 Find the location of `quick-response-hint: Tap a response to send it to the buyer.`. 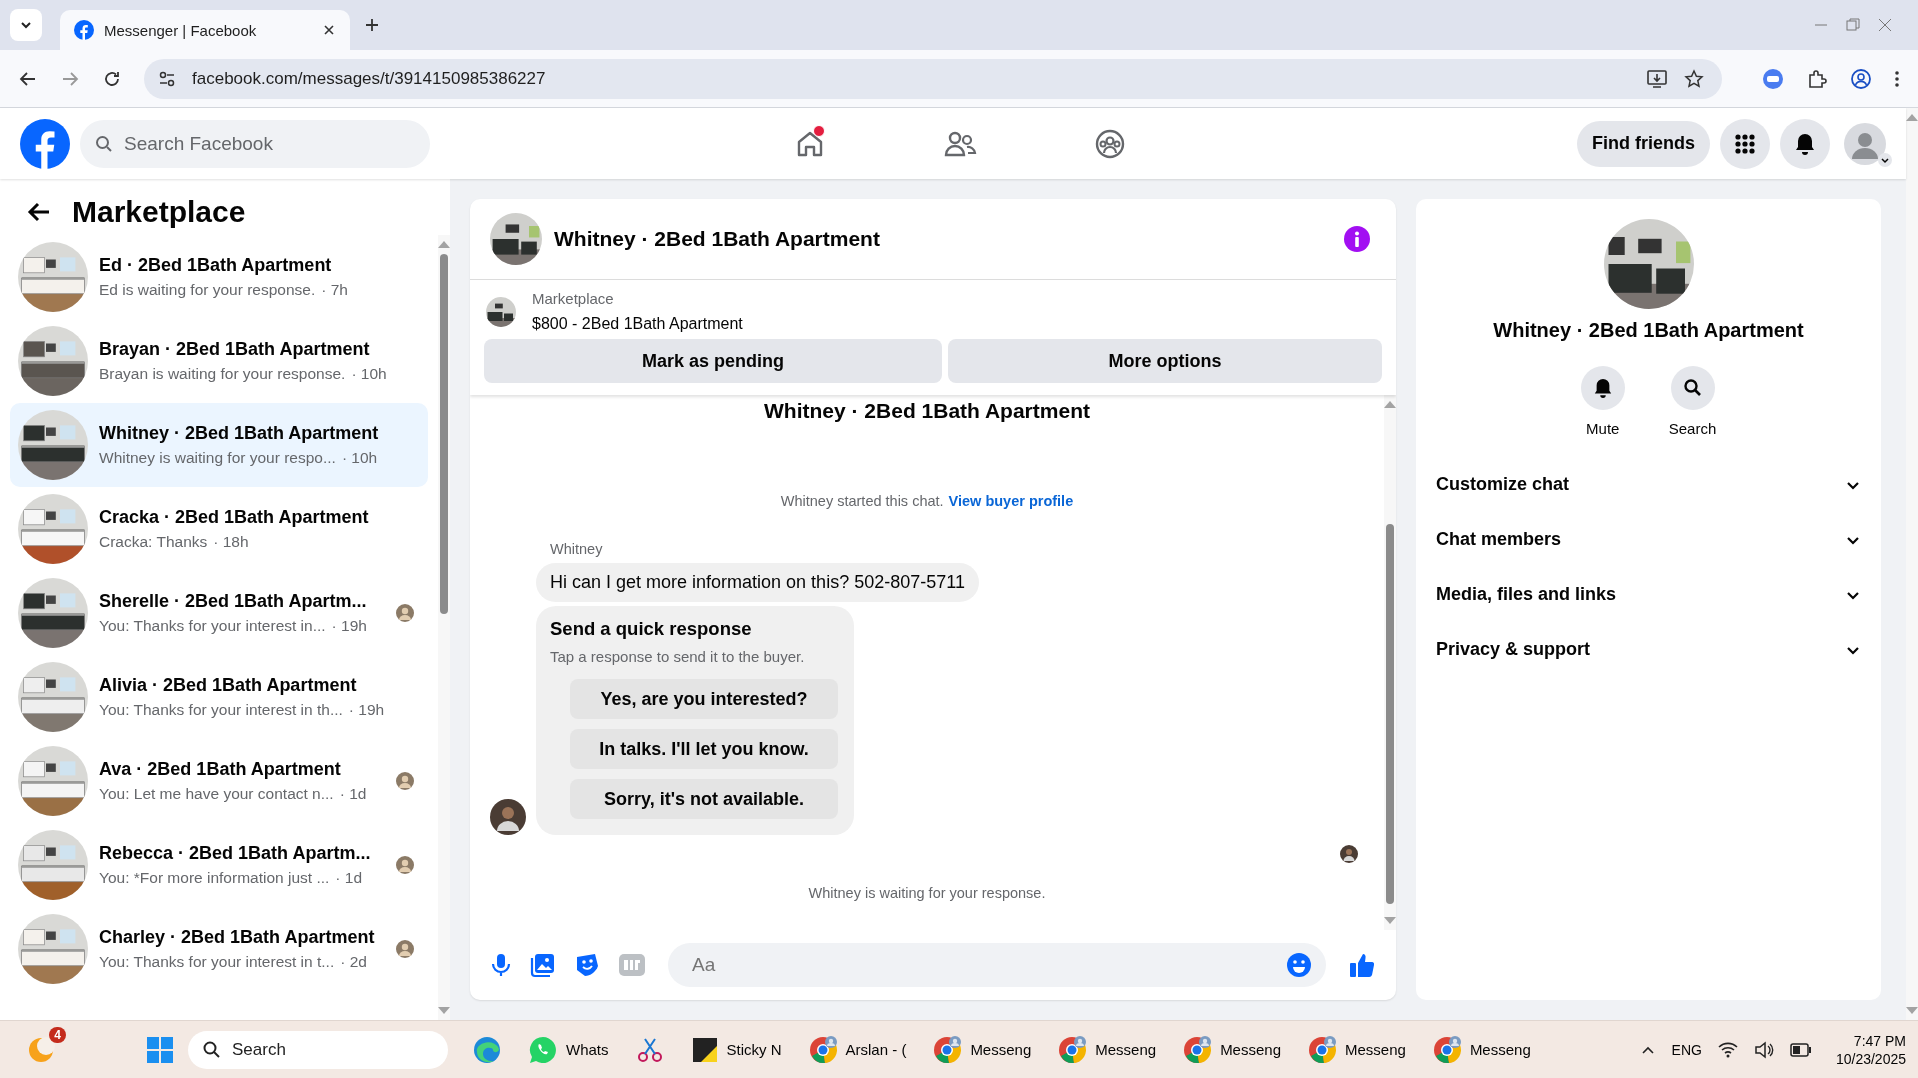

quick-response-hint: Tap a response to send it to the buyer. is located at coordinates (678, 656).